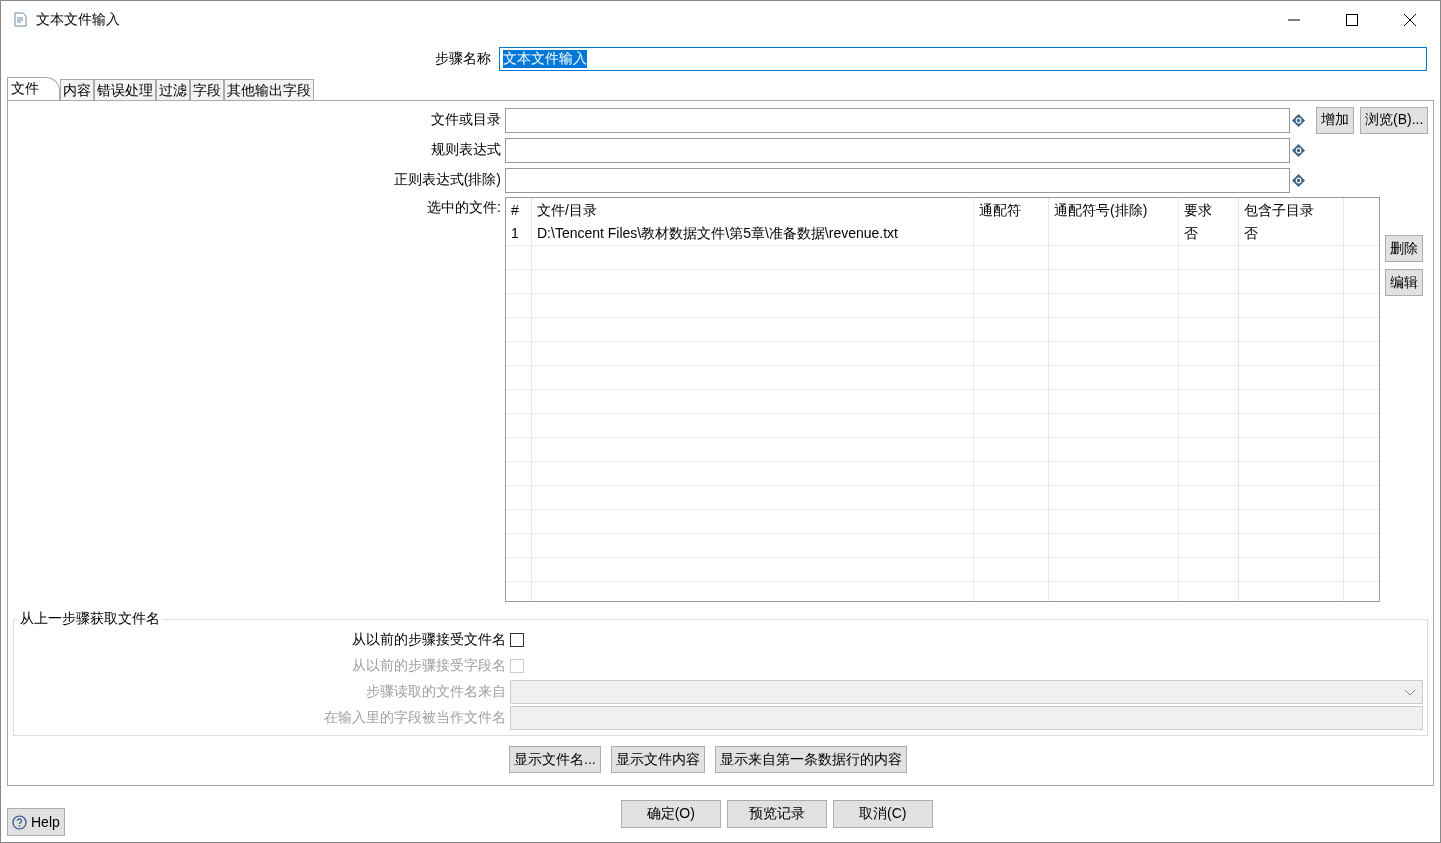 The width and height of the screenshot is (1441, 843). Describe the element at coordinates (776, 814) in the screenshot. I see `dialog-button: 预览记录` at that location.